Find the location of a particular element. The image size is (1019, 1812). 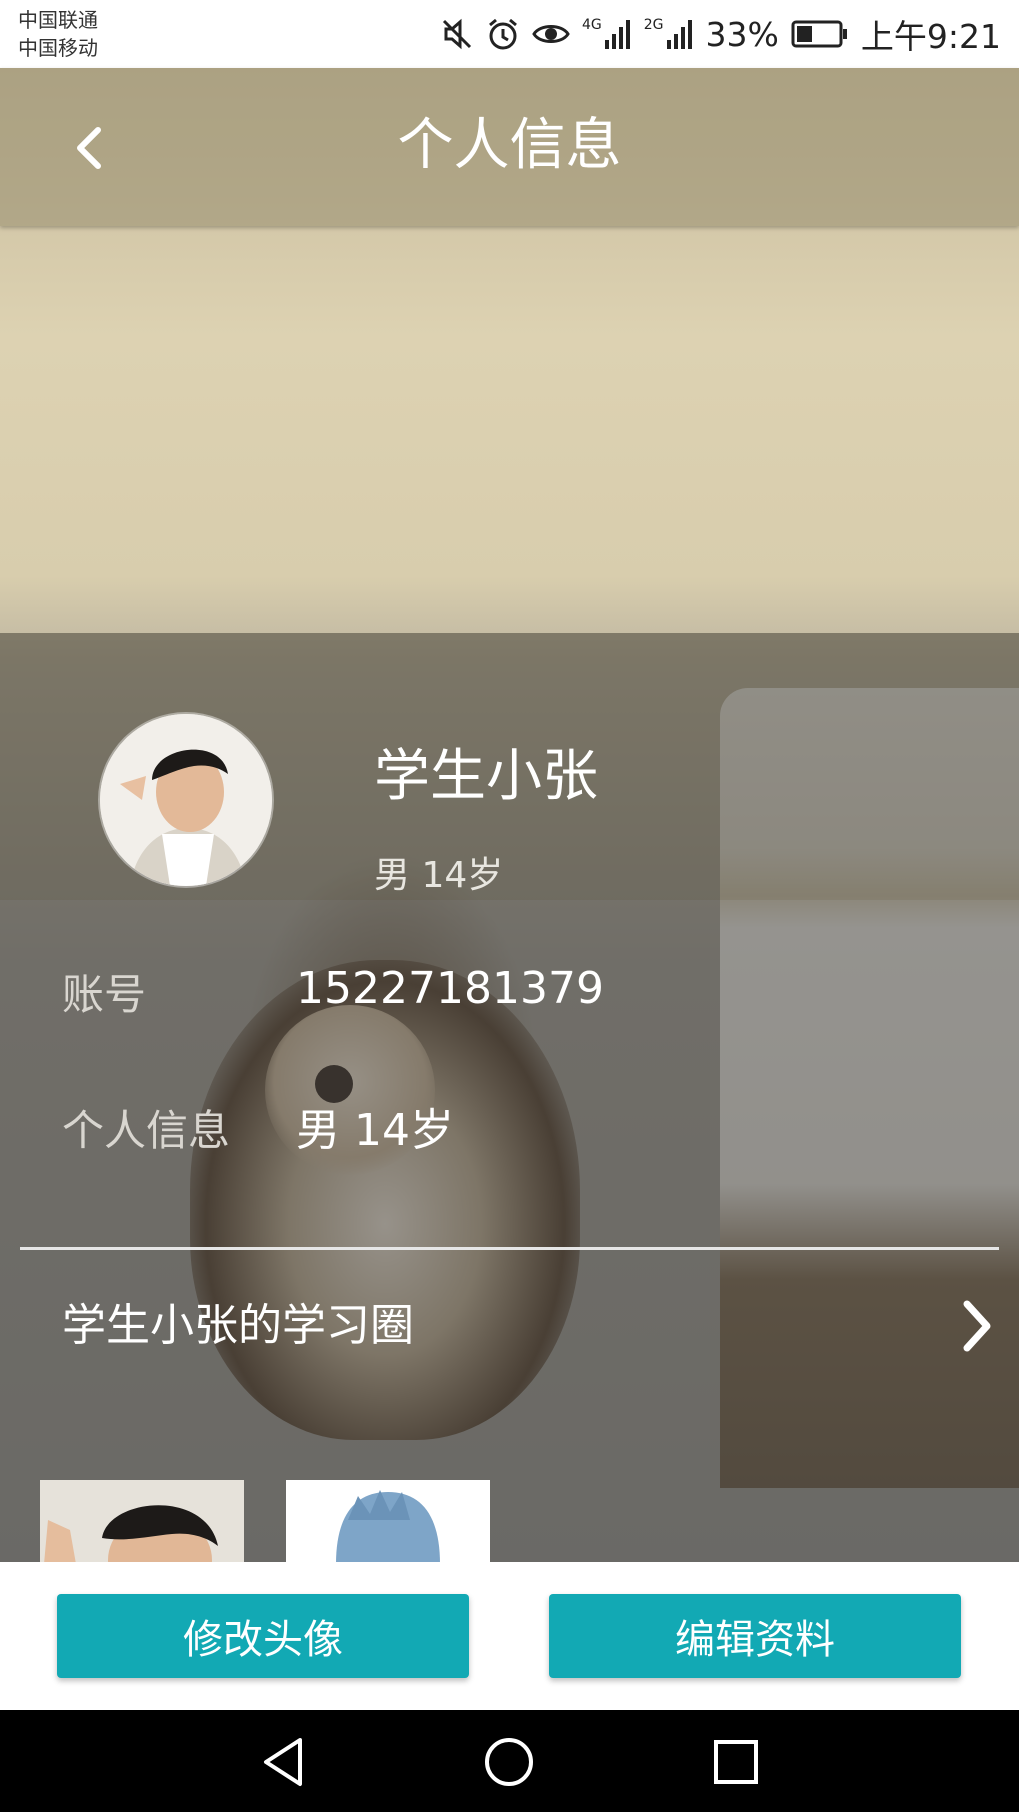

profile-name: 学生小张 is located at coordinates (486, 776).